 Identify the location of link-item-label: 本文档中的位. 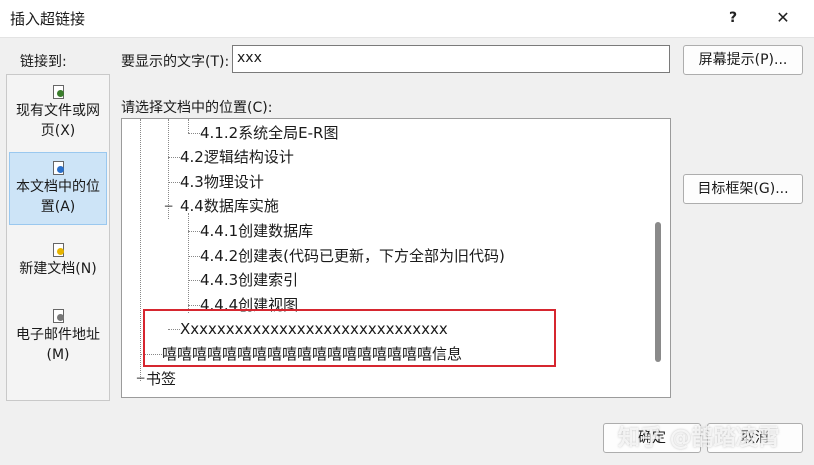
(58, 187).